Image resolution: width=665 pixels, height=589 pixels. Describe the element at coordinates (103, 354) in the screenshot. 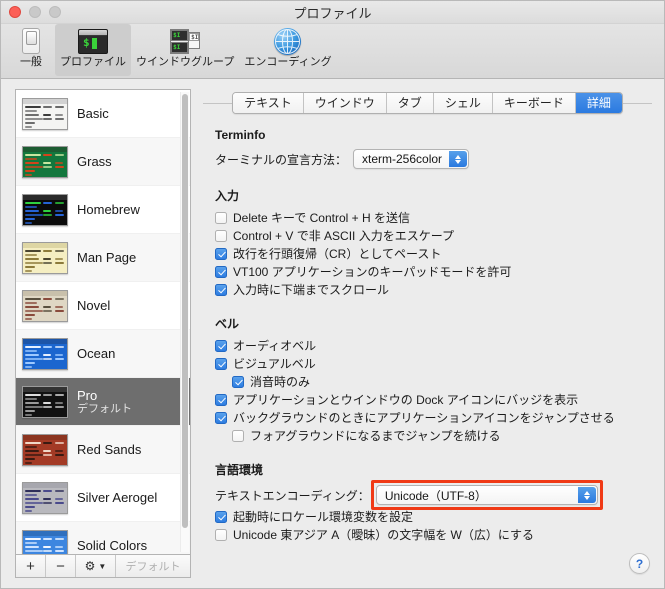

I see `profile-row: Ocean` at that location.